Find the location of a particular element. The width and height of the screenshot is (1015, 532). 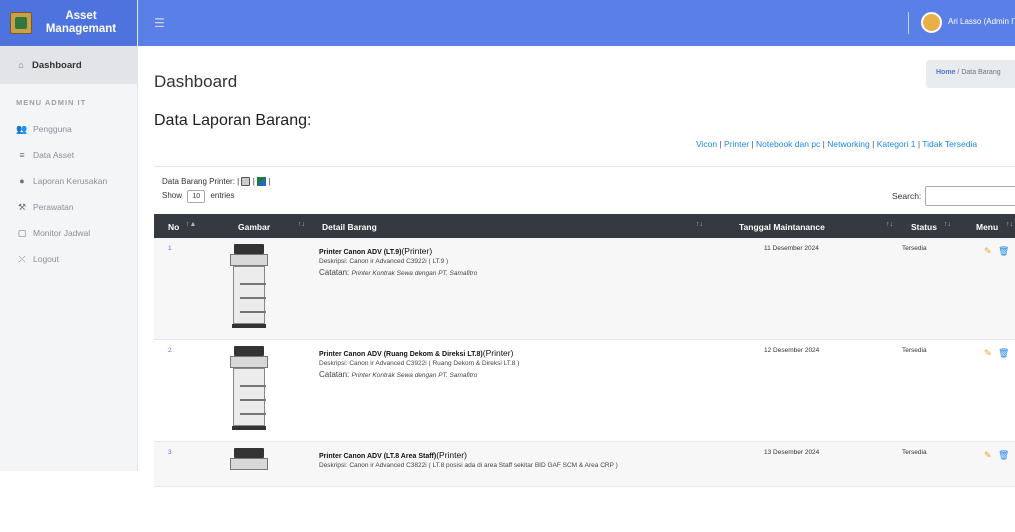

sidebar-item-label: Laporan Kerusakan is located at coordinates (70, 181).